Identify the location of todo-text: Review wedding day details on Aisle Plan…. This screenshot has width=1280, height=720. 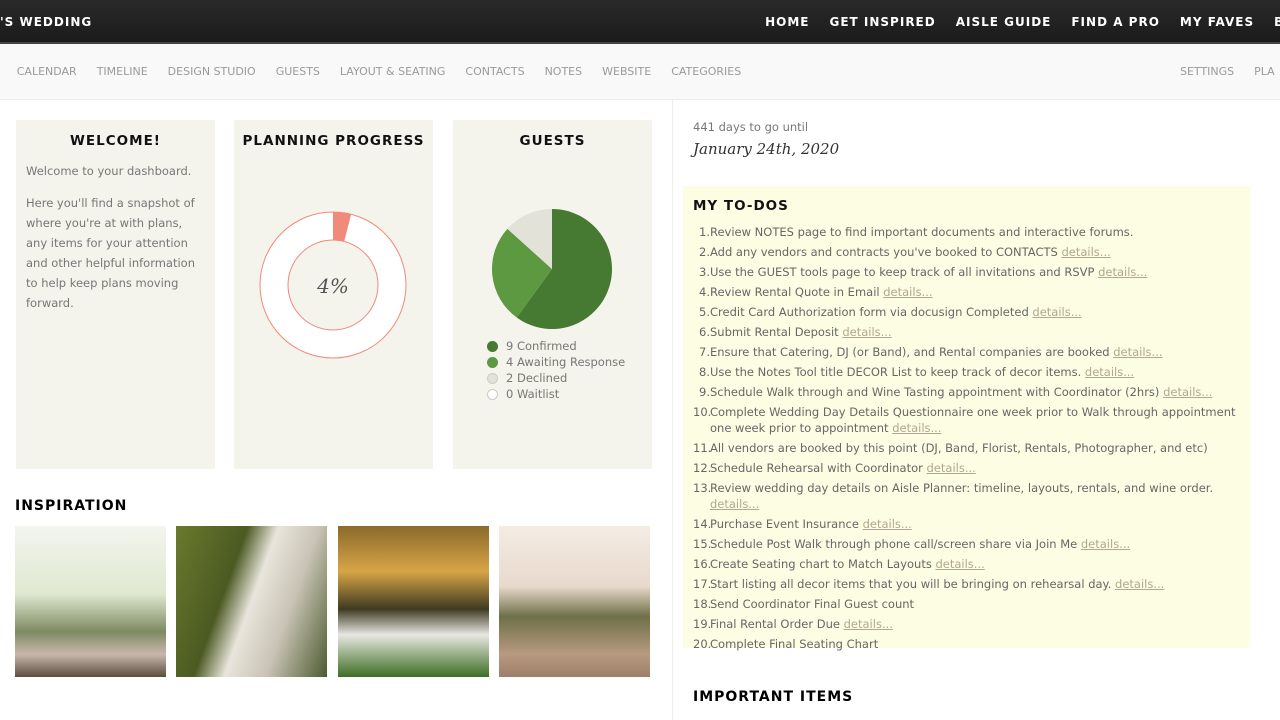
(974, 496).